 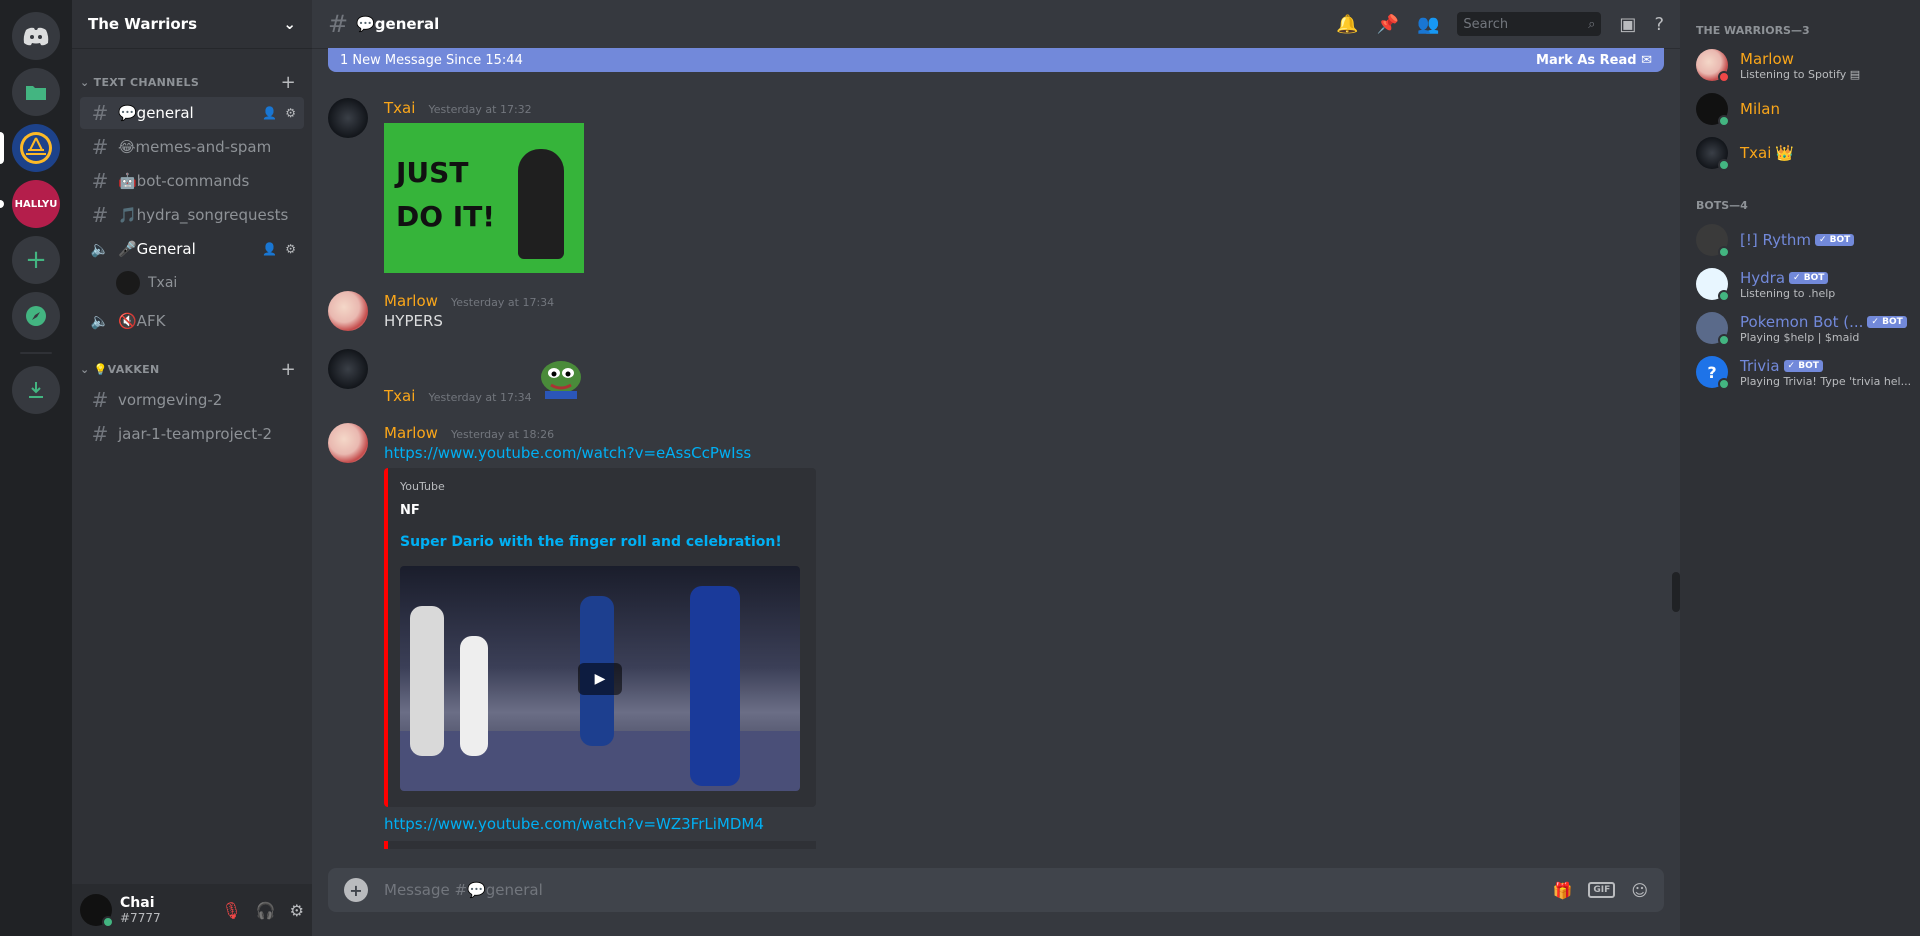 What do you see at coordinates (192, 361) in the screenshot?
I see `category-vakken: ⌄ 💡VAKKEN +` at bounding box center [192, 361].